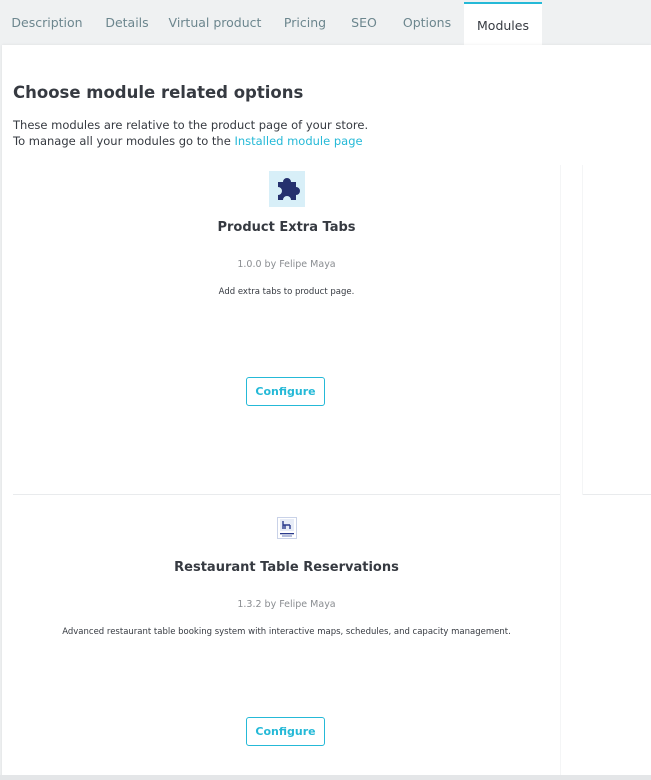  Describe the element at coordinates (305, 24) in the screenshot. I see `tab-pricing: Pricing` at that location.